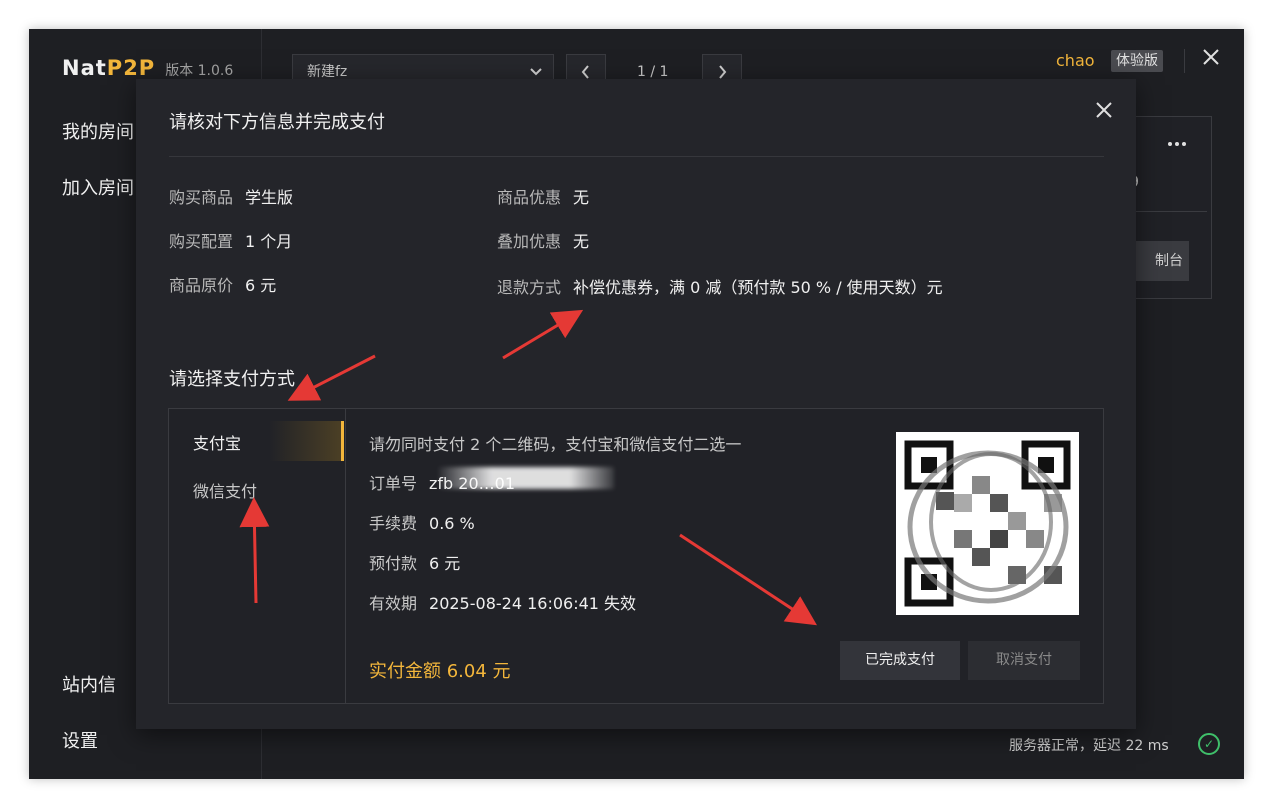 This screenshot has width=1275, height=810. I want to click on total-amount: 实付金额 6.04 元, so click(440, 671).